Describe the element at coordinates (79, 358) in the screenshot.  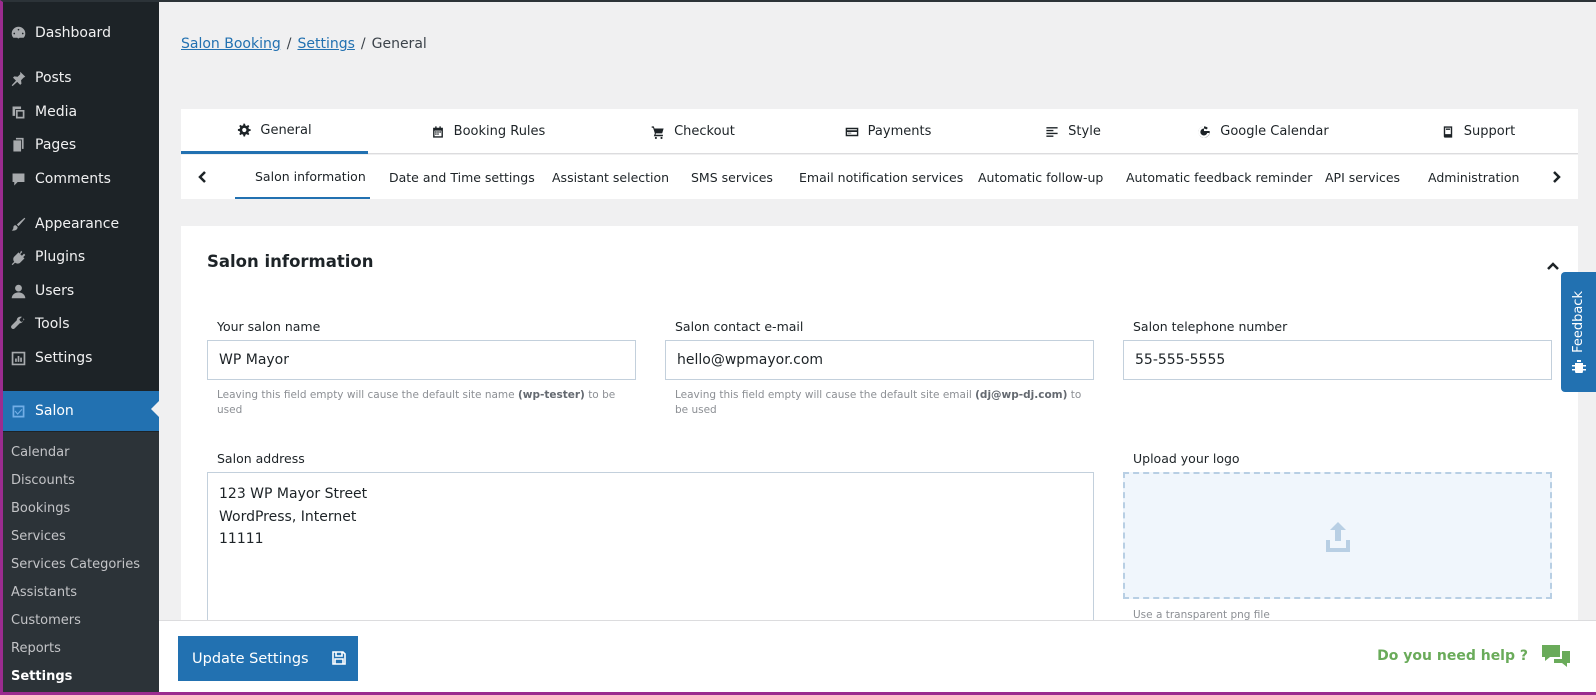
I see `menu-item-settings: Settings` at that location.